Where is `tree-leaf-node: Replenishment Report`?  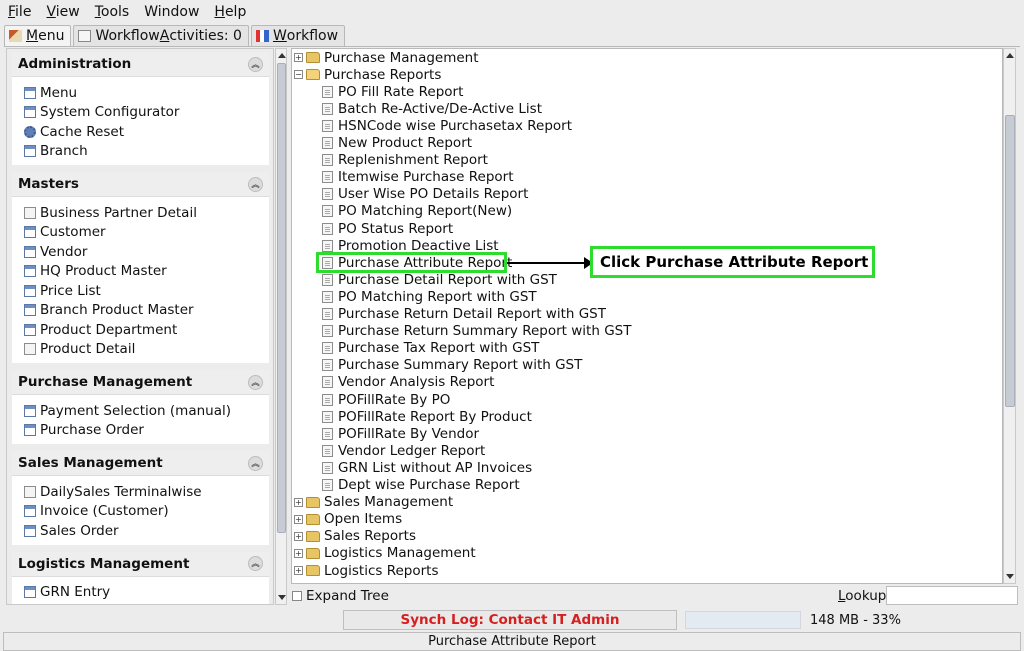
tree-leaf-node: Replenishment Report is located at coordinates (405, 160).